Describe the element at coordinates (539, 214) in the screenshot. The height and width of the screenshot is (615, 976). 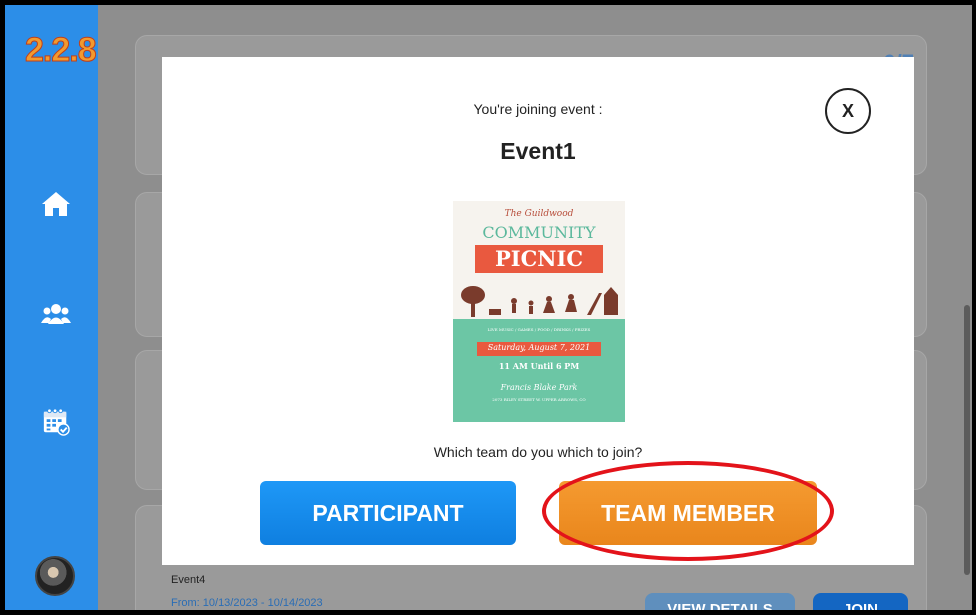
I see `poster-line: The Guildwood` at that location.